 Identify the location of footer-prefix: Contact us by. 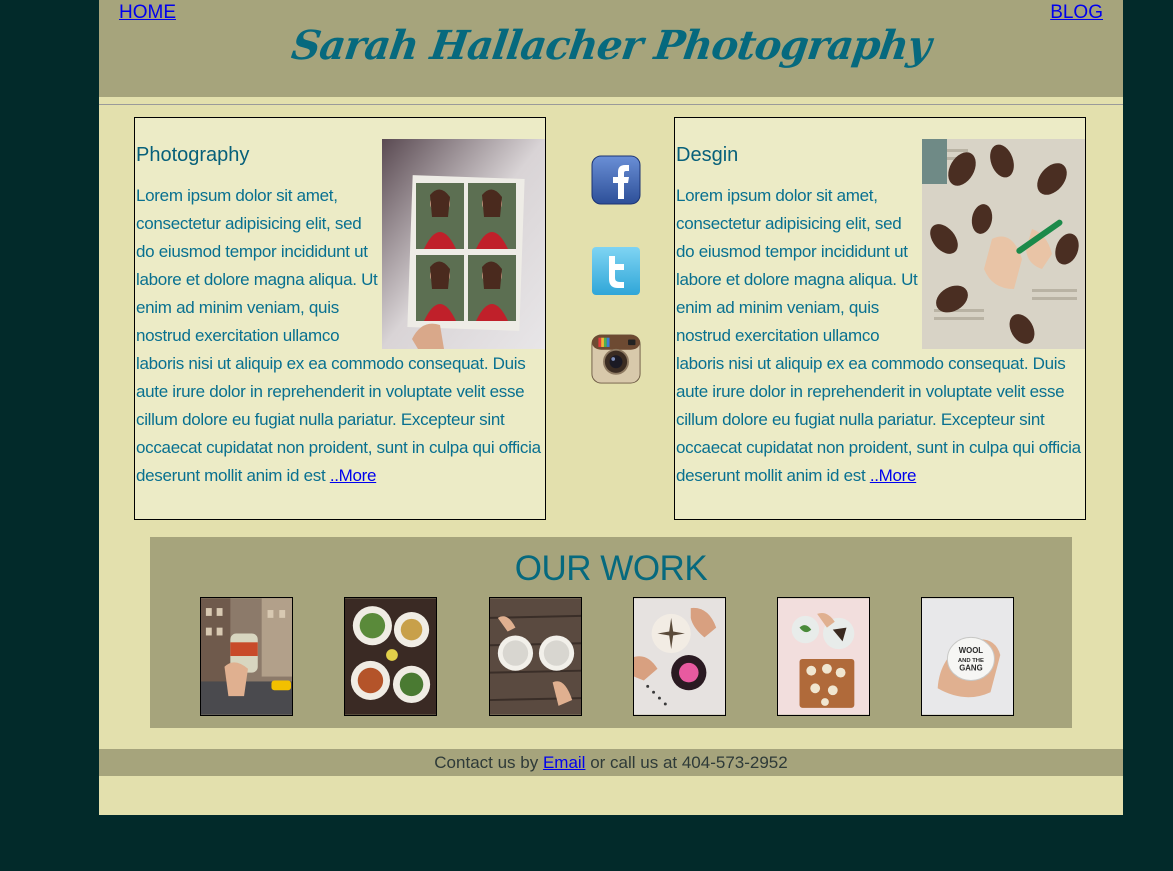
(488, 762).